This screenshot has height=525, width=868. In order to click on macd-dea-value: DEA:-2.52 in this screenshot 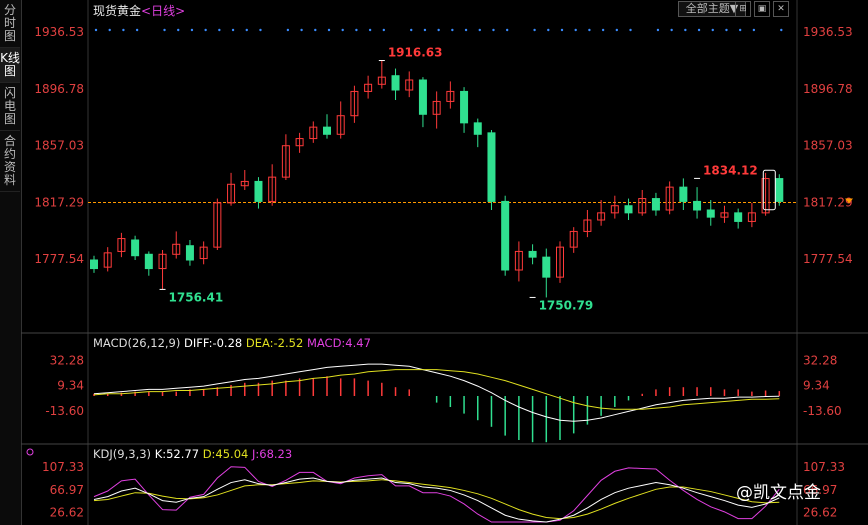, I will do `click(274, 343)`.